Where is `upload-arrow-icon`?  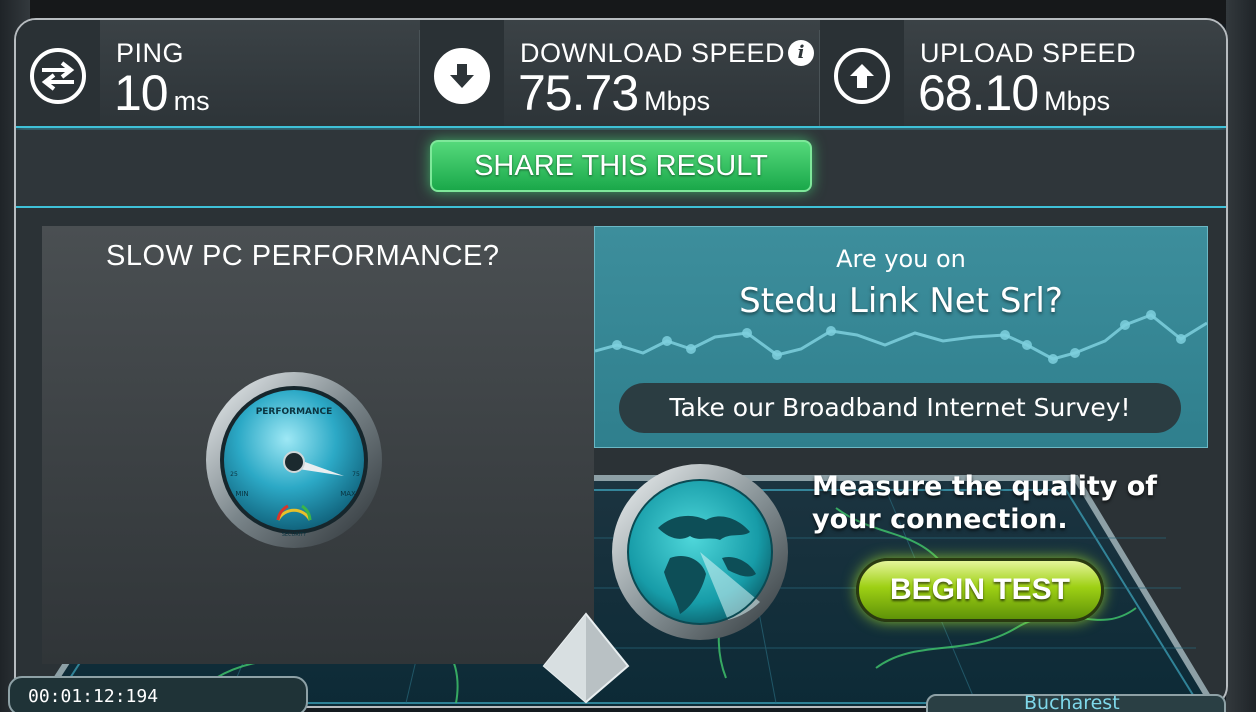 upload-arrow-icon is located at coordinates (862, 76).